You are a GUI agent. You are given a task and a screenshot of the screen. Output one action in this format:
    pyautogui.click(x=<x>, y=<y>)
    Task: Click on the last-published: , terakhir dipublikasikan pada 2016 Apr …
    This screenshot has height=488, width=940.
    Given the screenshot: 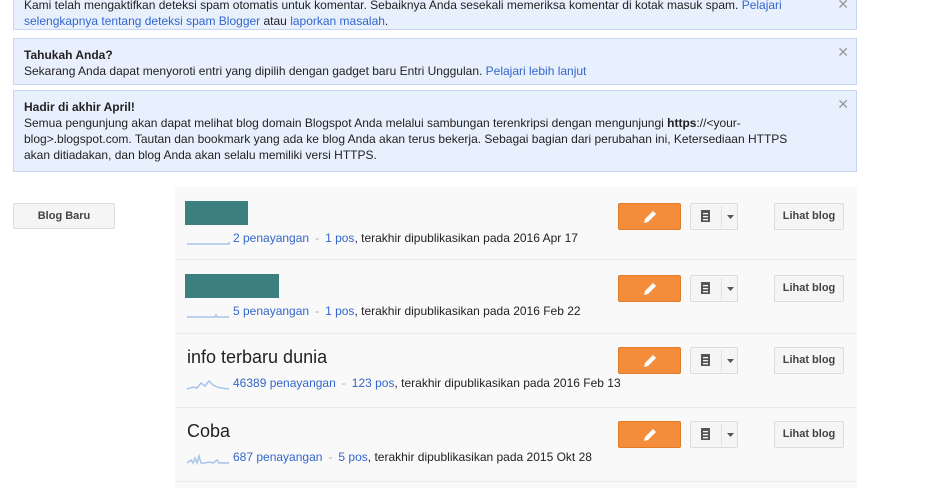 What is the action you would take?
    pyautogui.click(x=466, y=238)
    